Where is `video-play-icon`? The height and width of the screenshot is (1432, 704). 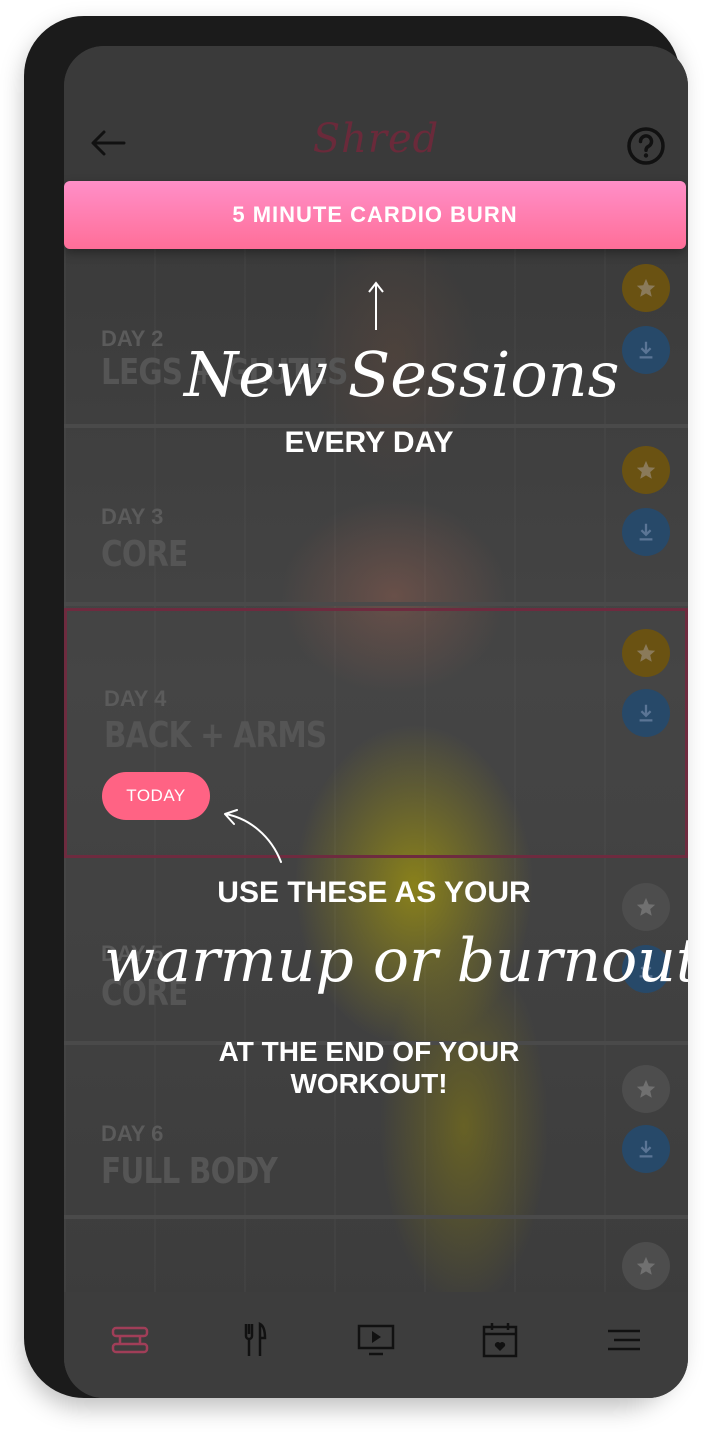
video-play-icon is located at coordinates (376, 1340).